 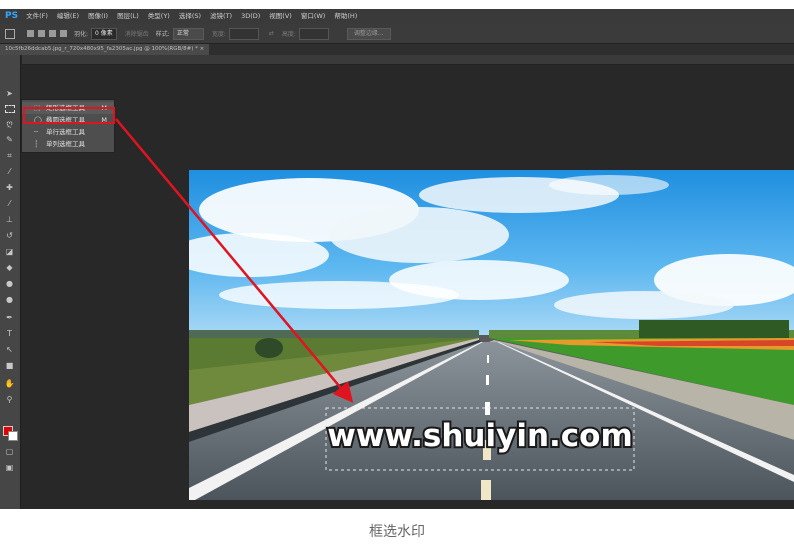 What do you see at coordinates (9, 251) in the screenshot?
I see `eraser-tool-icon: ◪` at bounding box center [9, 251].